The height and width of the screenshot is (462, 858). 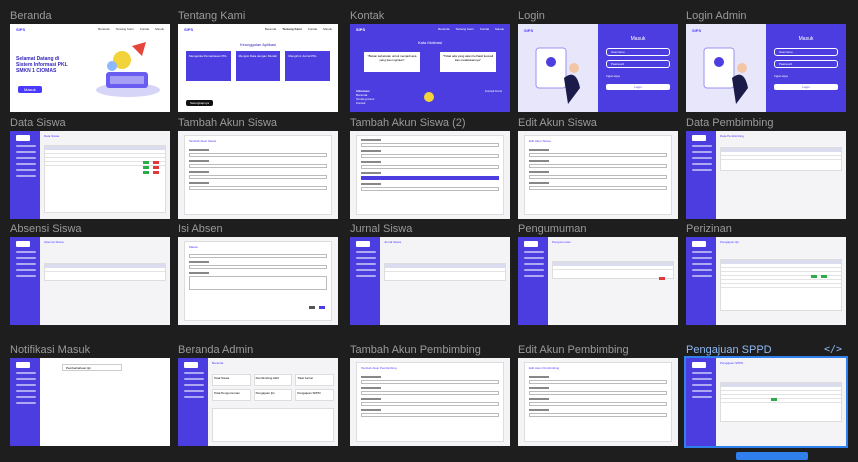 I want to click on frame-tambah-akun-siswa: Tambah Akun Siswa Tambah Akun Siswa, so click(x=258, y=168).